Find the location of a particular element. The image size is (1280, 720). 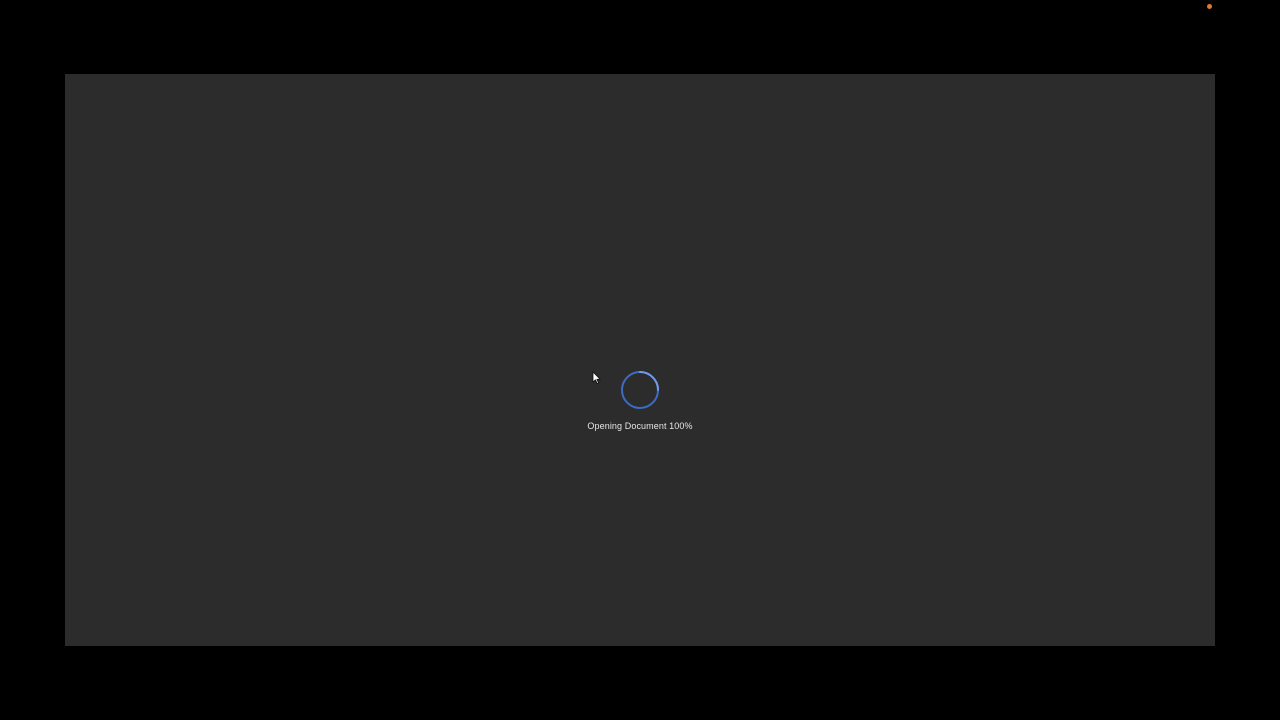

loading-status-text: Opening Document 100% is located at coordinates (639, 426).